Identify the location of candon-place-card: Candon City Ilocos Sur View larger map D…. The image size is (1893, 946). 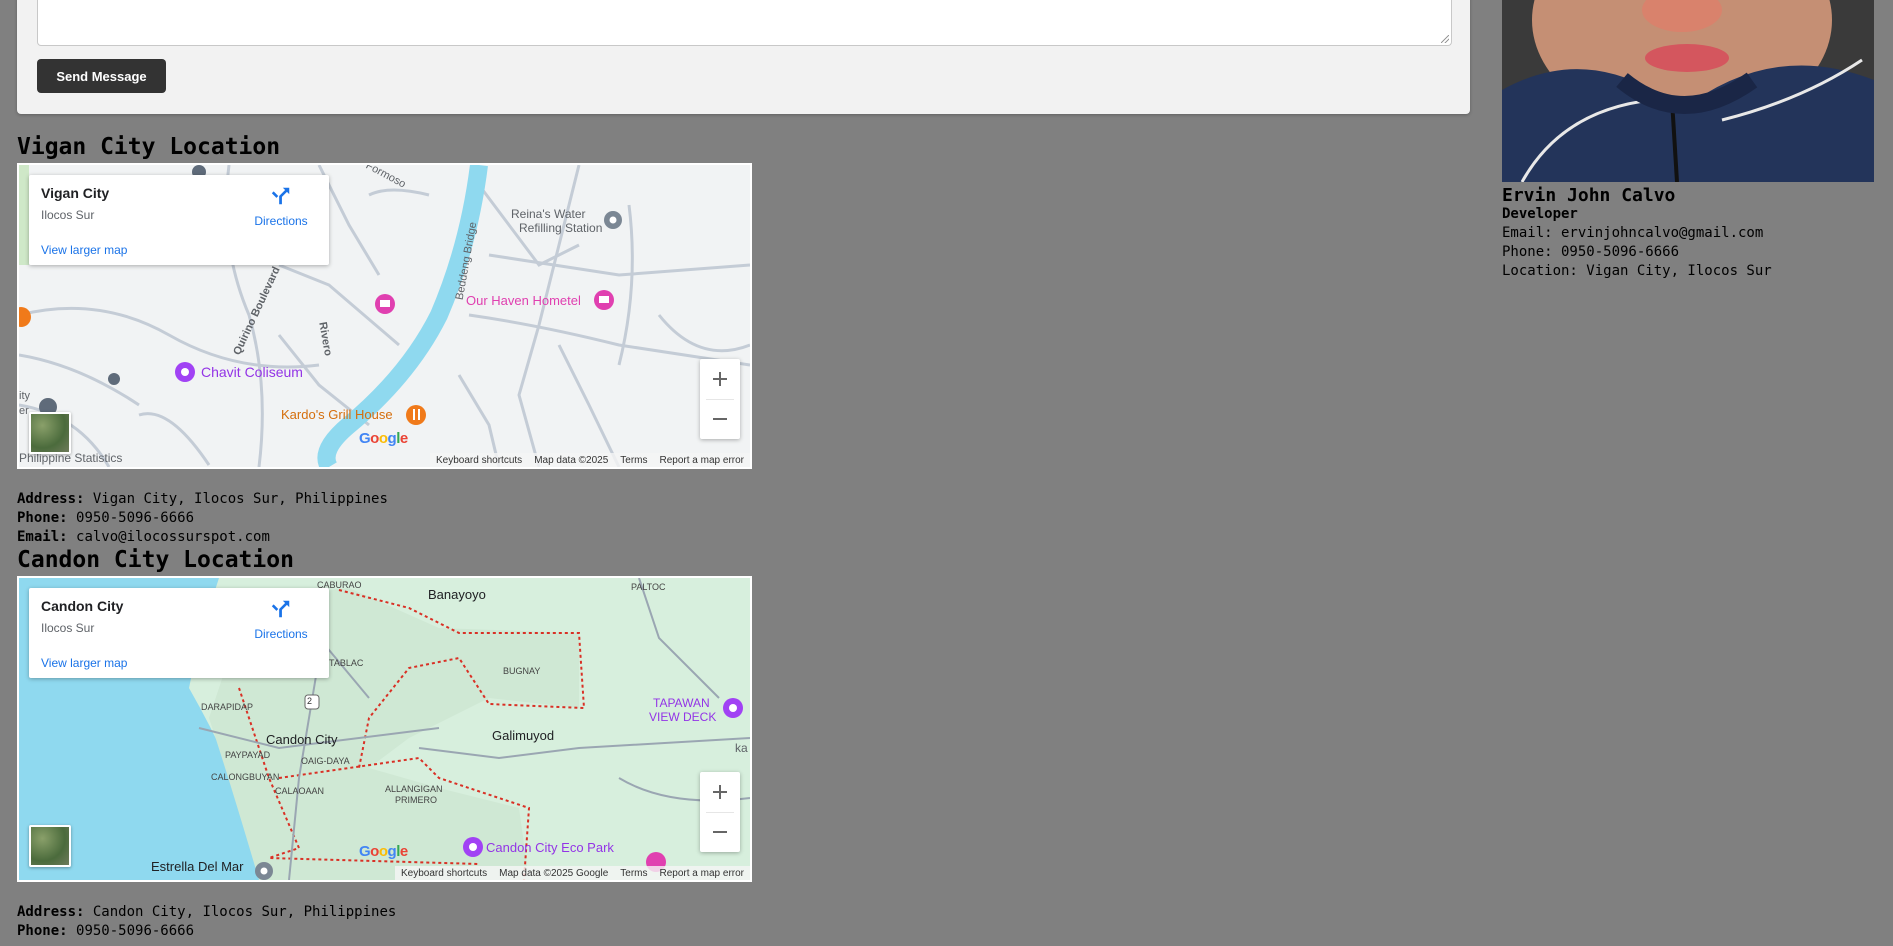
(179, 633).